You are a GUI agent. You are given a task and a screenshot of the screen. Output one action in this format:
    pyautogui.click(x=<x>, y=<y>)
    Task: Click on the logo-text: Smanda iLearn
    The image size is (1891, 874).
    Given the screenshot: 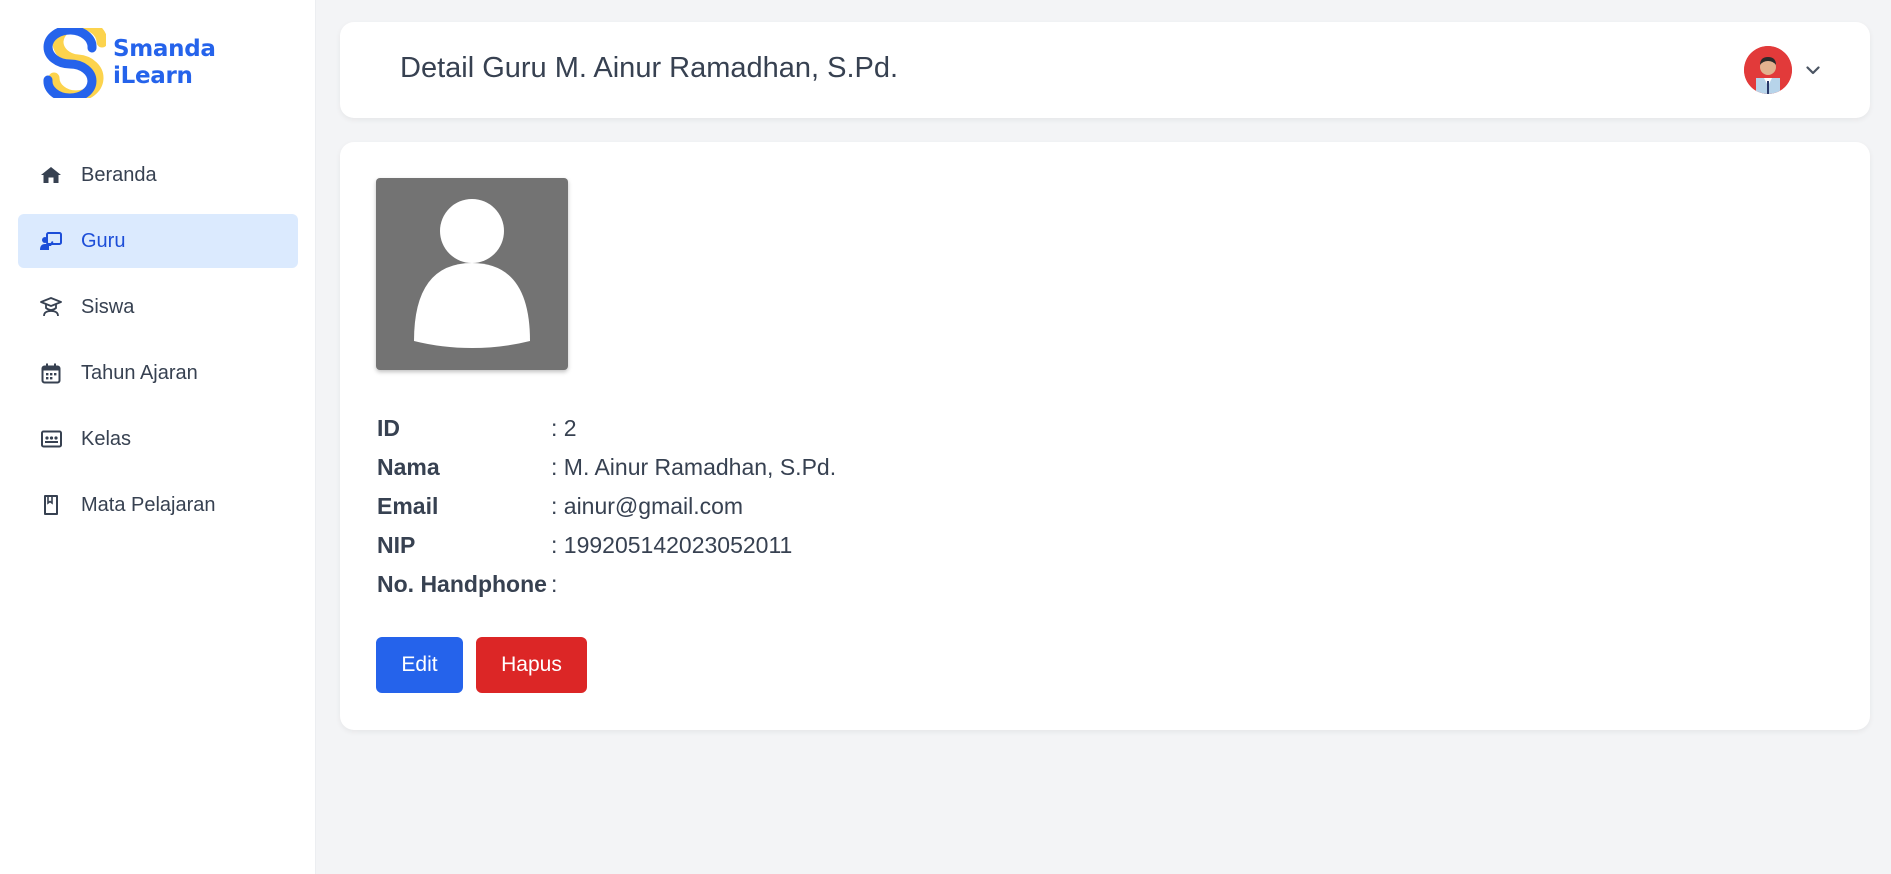 What is the action you would take?
    pyautogui.click(x=164, y=63)
    